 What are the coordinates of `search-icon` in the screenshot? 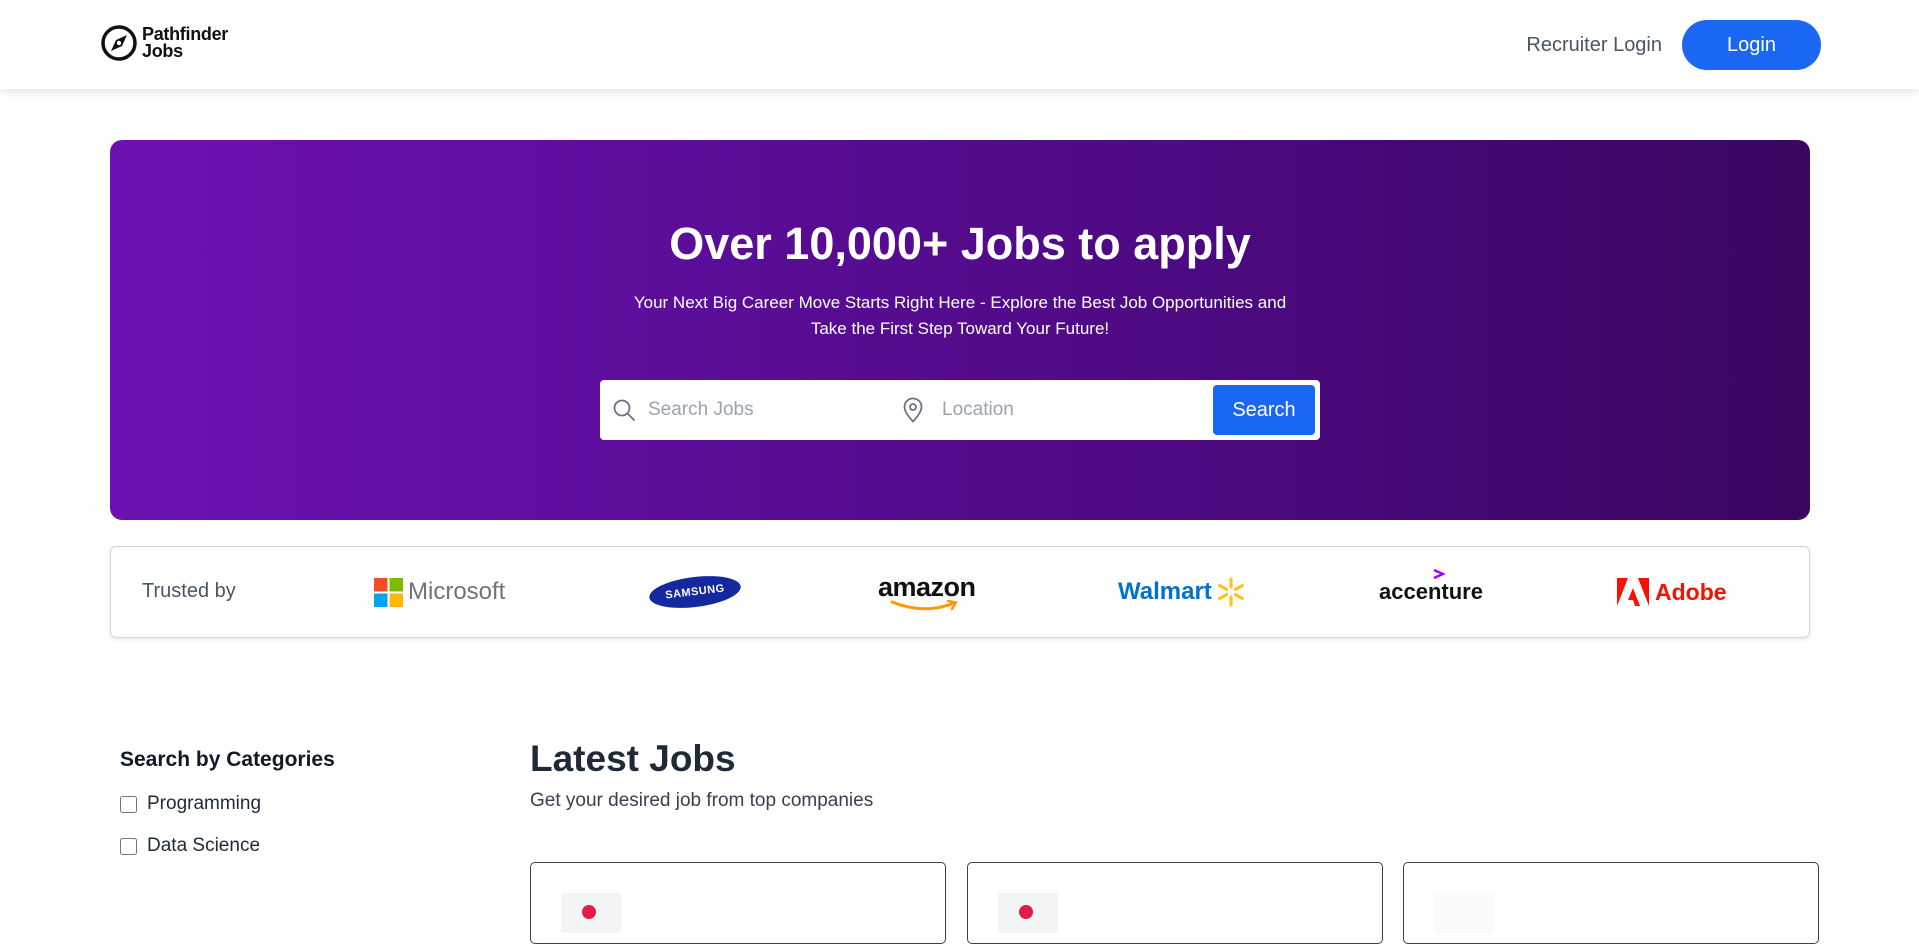 It's located at (624, 410).